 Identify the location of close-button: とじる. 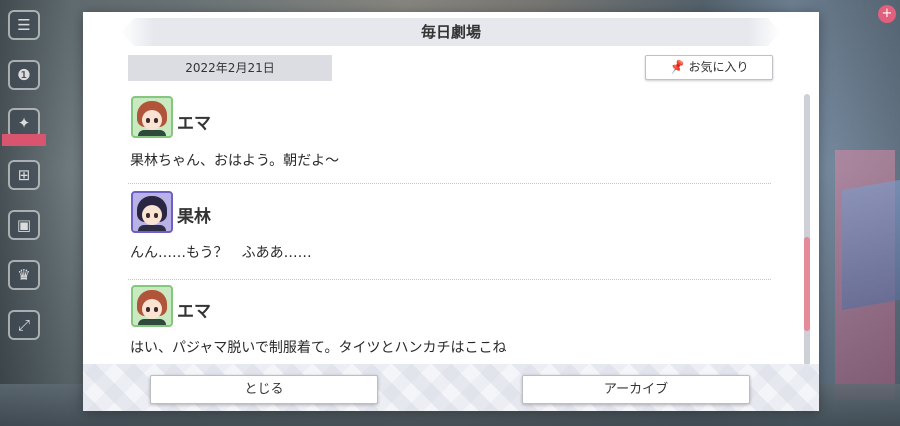
(264, 389).